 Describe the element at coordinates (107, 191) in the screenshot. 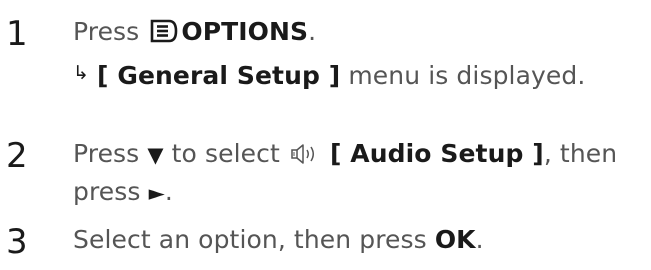

I see `press-text: press` at that location.